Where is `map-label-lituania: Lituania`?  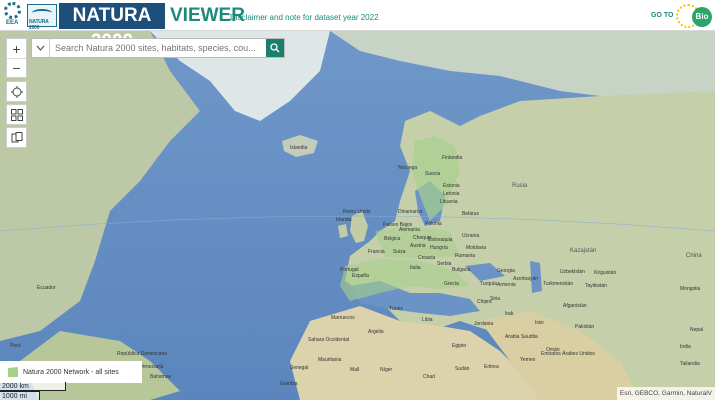
map-label-lituania: Lituania is located at coordinates (449, 202).